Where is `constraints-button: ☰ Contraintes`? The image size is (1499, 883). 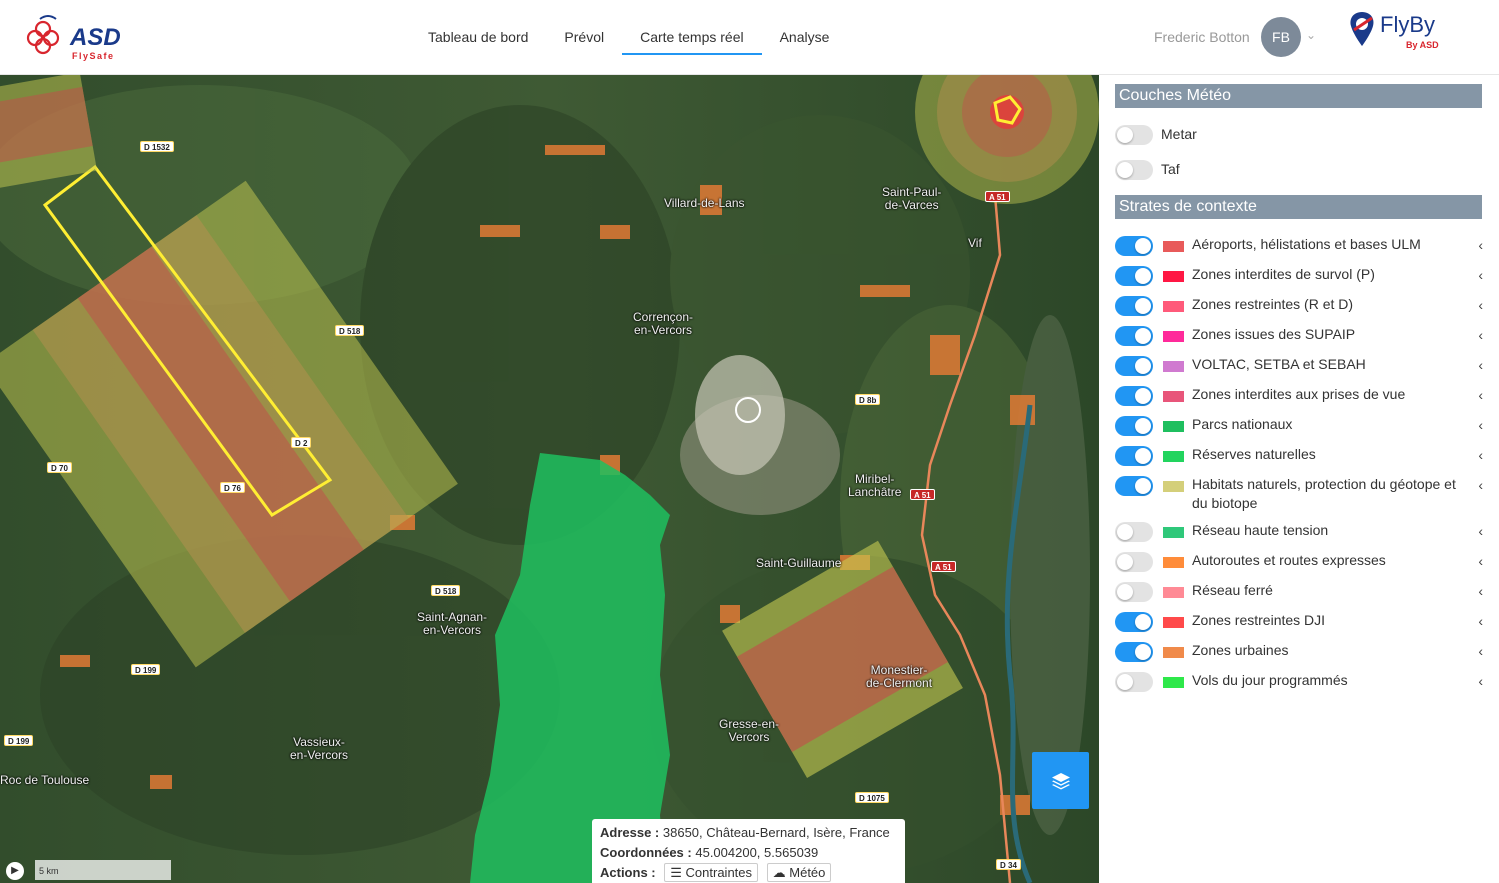 constraints-button: ☰ Contraintes is located at coordinates (711, 872).